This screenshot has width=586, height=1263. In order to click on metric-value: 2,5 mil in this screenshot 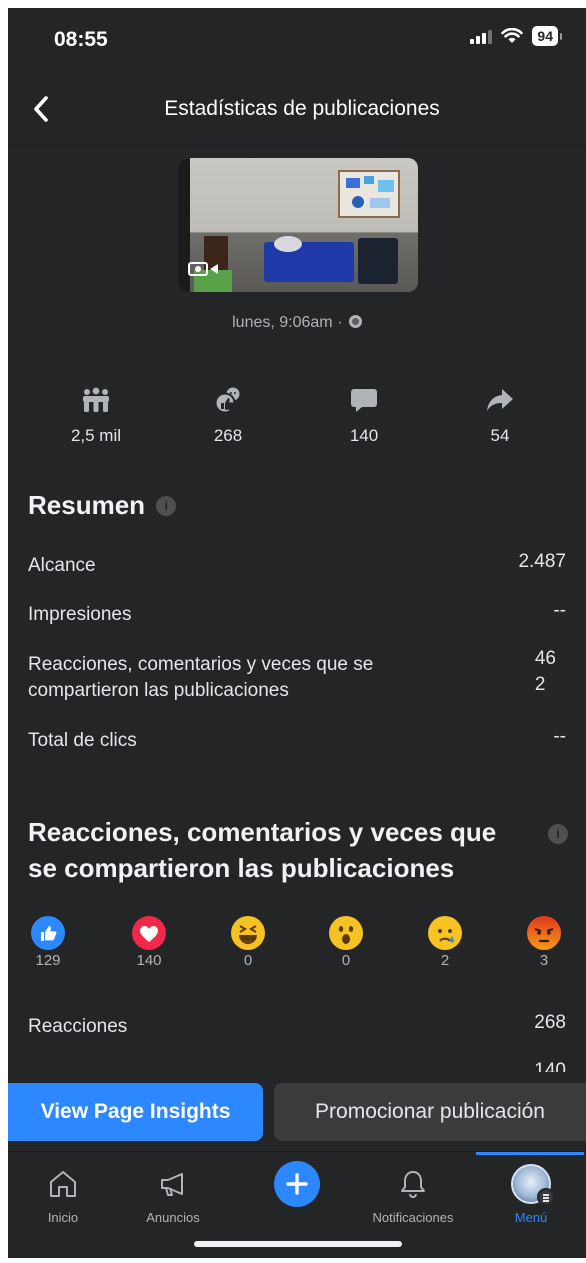, I will do `click(96, 435)`.